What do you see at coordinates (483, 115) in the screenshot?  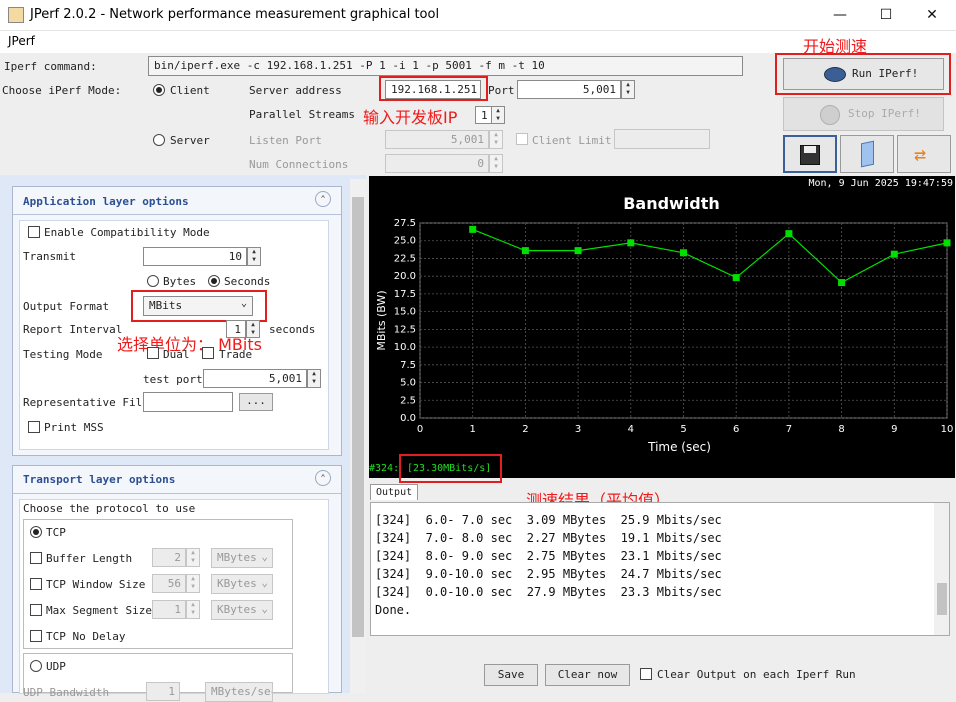 I see `parallel-streams-input: 1` at bounding box center [483, 115].